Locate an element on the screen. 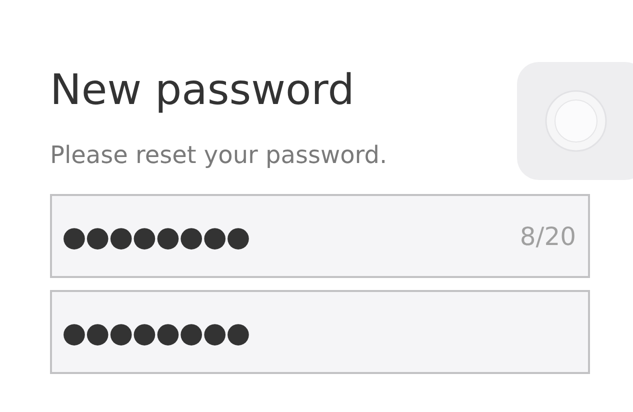 Image resolution: width=633 pixels, height=412 pixels. character-counter: 8/20 is located at coordinates (548, 236).